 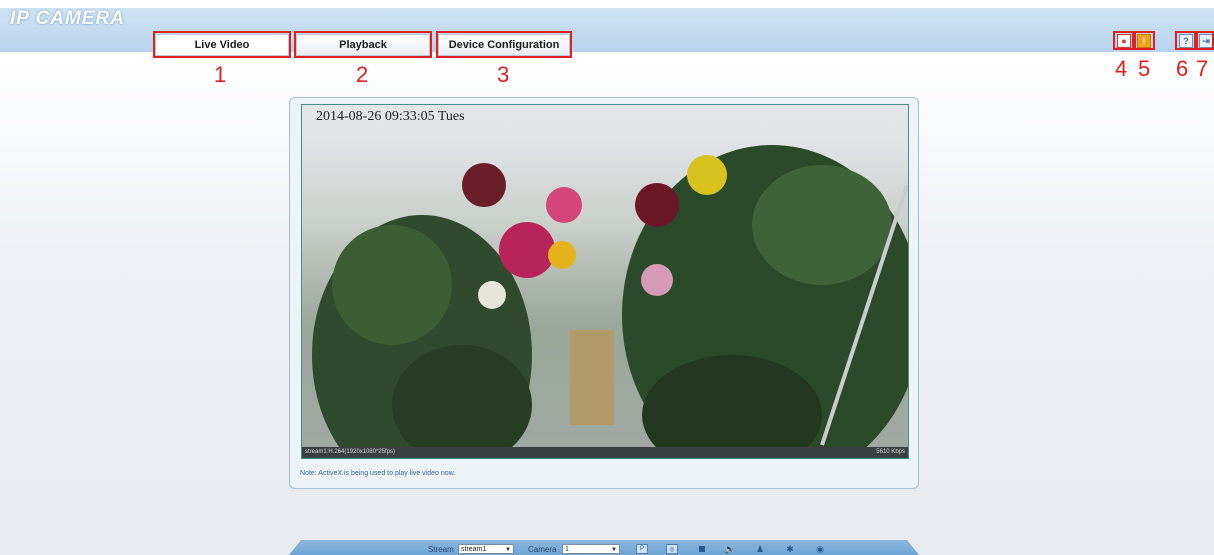 I want to click on callout-number-1: 1, so click(x=220, y=74).